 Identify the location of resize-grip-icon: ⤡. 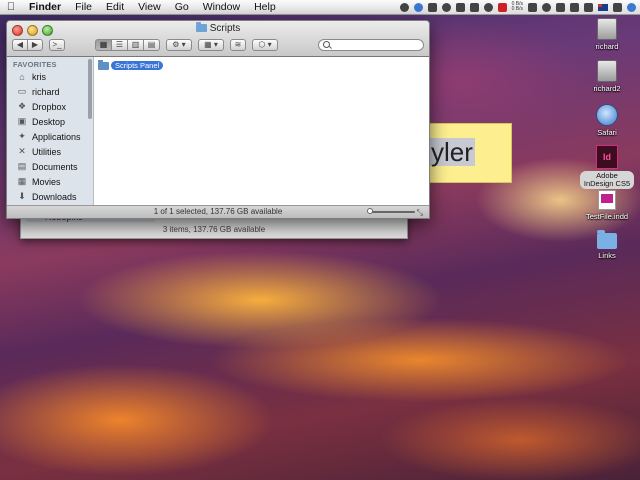
(420, 212).